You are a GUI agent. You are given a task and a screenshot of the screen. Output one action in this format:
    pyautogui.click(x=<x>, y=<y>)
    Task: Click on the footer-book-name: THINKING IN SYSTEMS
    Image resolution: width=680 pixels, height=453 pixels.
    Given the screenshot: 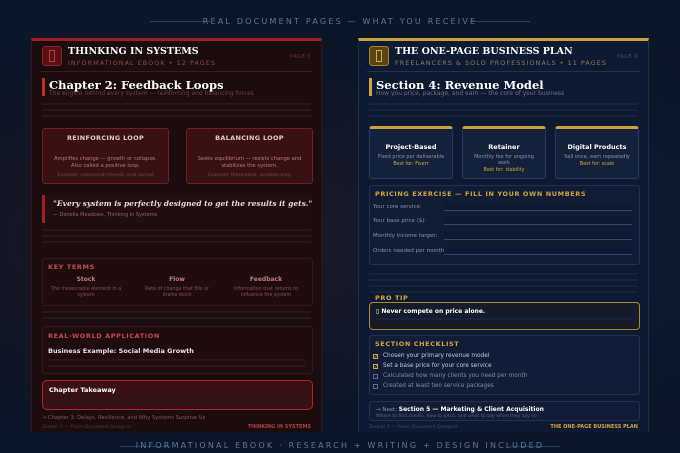 What is the action you would take?
    pyautogui.click(x=279, y=427)
    